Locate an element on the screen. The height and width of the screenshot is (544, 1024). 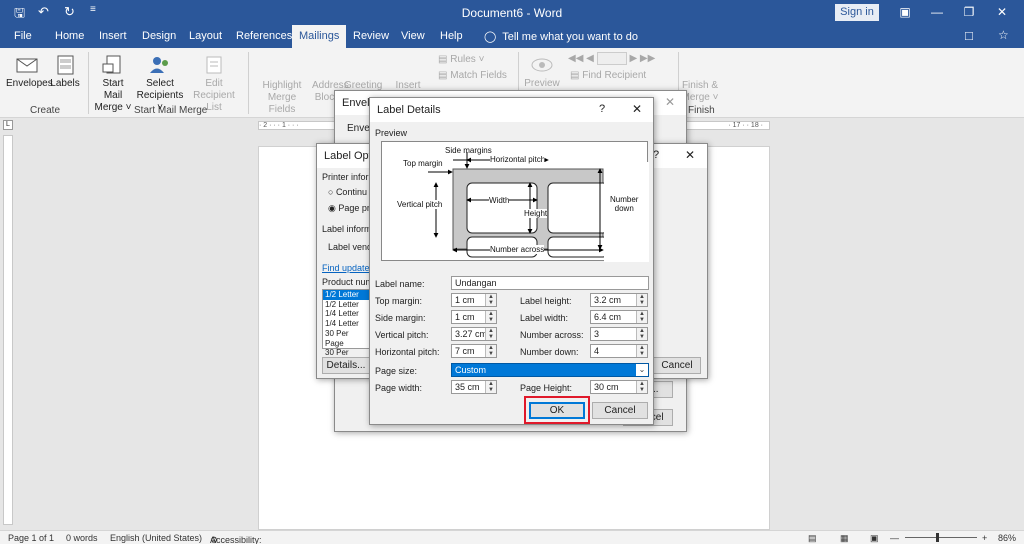
side-margin-label: Side margin: is located at coordinates (400, 318).